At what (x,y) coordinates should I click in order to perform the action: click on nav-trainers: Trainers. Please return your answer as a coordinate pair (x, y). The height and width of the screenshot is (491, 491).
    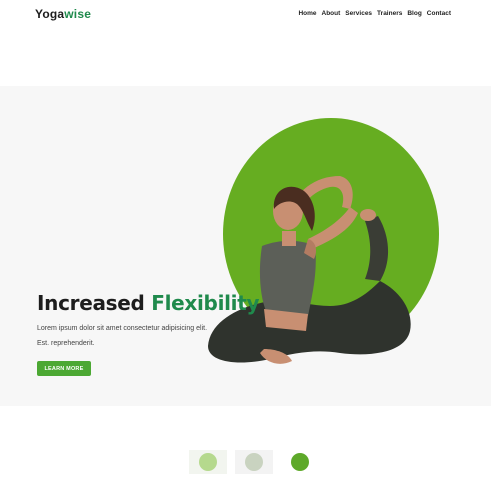
    Looking at the image, I should click on (389, 13).